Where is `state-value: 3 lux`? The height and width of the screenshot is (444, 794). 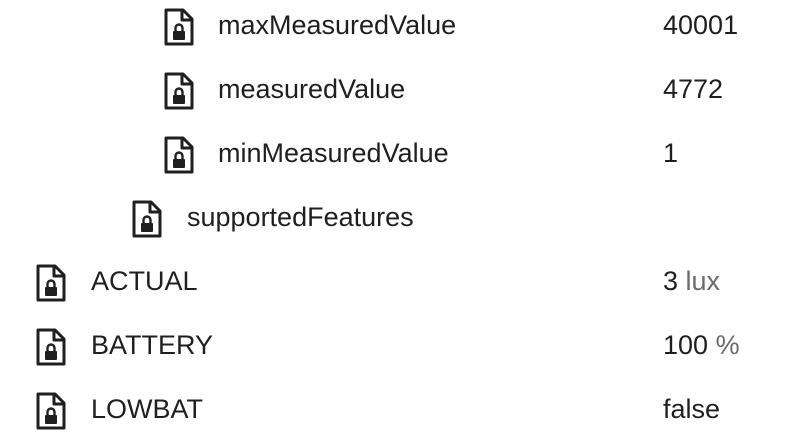 state-value: 3 lux is located at coordinates (723, 281).